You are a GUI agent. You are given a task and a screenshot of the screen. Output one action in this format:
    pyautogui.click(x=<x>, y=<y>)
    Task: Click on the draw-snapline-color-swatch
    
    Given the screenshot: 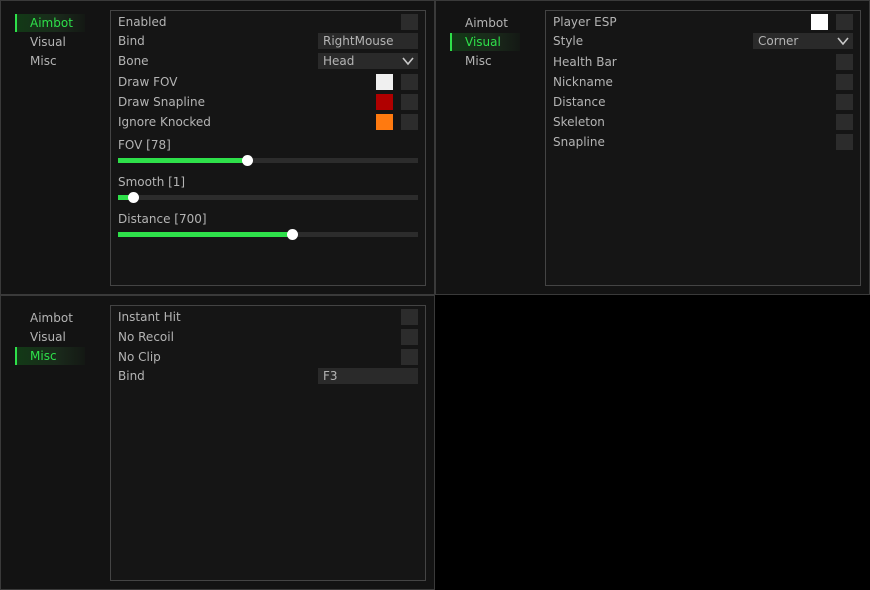 What is the action you would take?
    pyautogui.click(x=384, y=102)
    